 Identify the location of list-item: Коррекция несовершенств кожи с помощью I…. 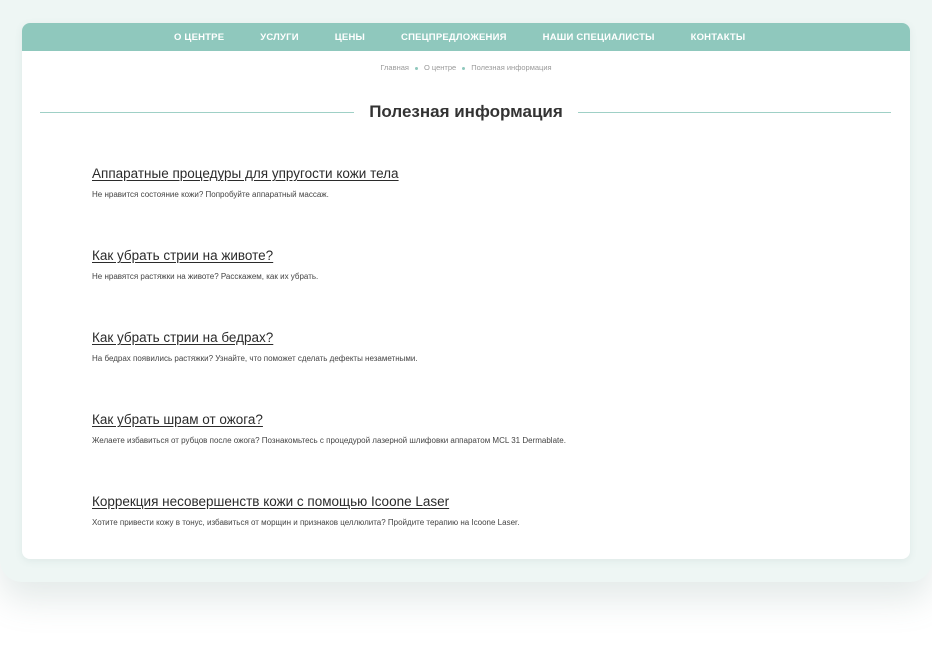
(482, 526).